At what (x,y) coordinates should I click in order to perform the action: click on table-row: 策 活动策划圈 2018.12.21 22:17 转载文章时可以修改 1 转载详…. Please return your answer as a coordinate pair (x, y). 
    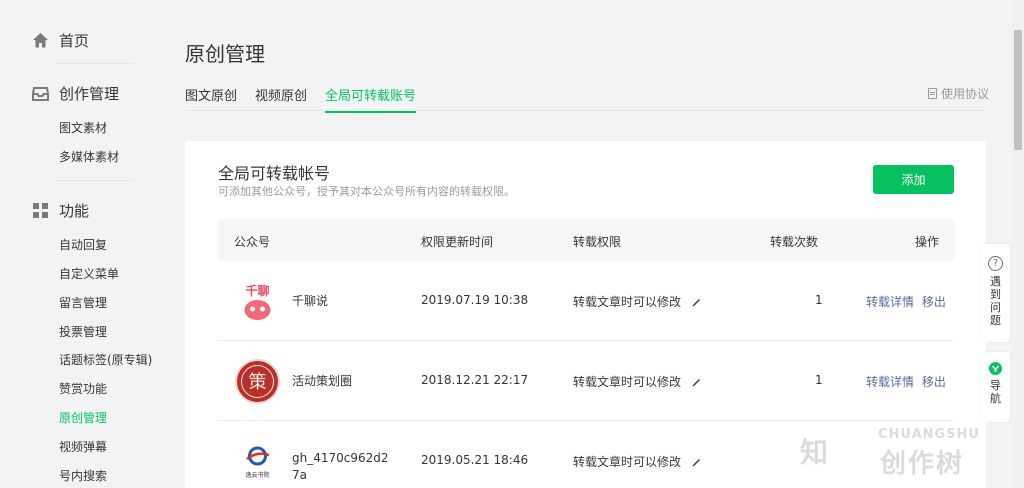
    Looking at the image, I should click on (586, 381).